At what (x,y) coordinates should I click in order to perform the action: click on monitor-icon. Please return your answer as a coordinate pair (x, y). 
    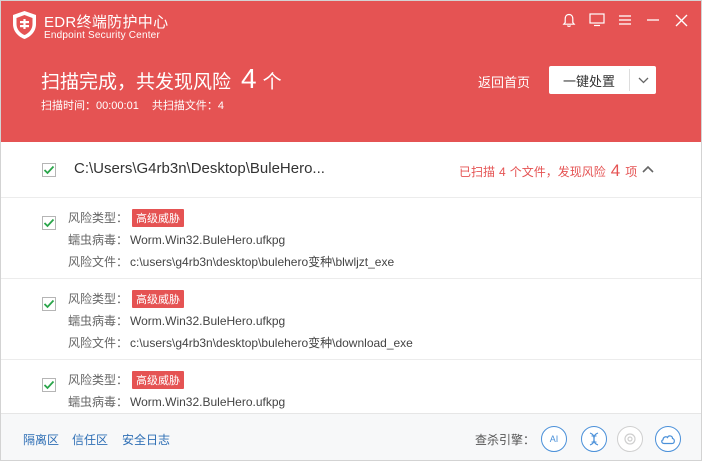
    Looking at the image, I should click on (597, 20).